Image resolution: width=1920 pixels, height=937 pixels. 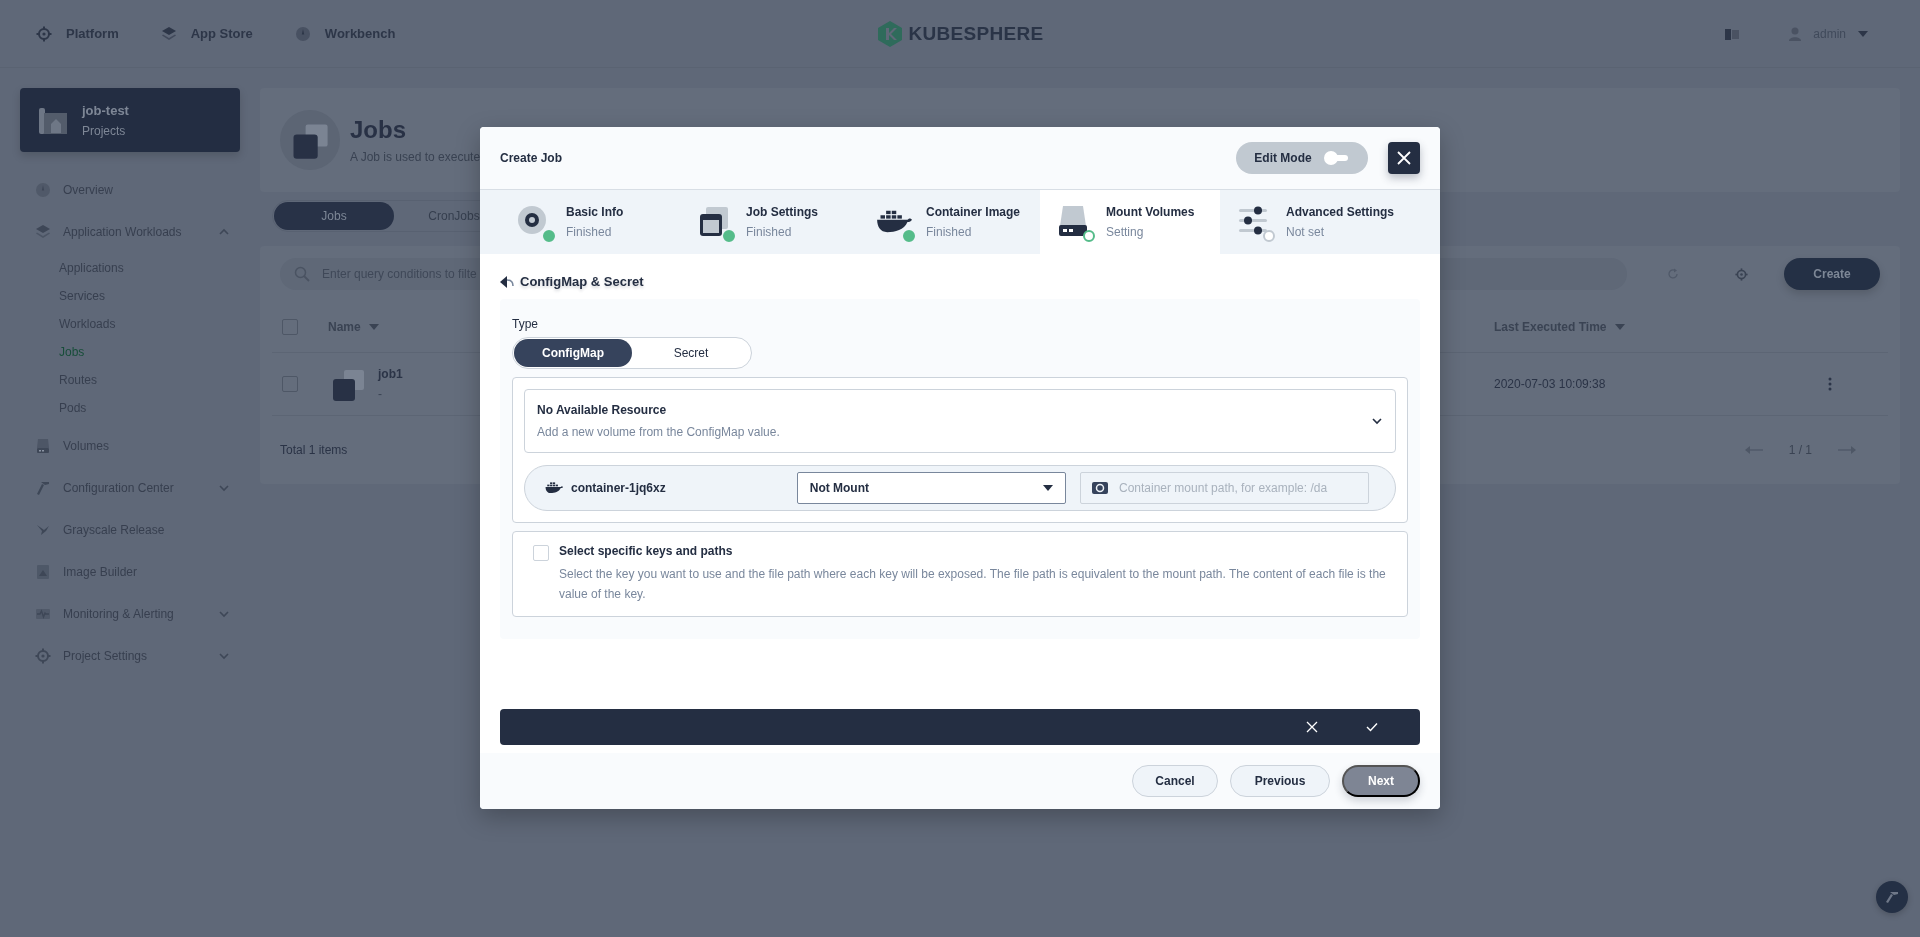 What do you see at coordinates (390, 374) in the screenshot?
I see `job-name: job1` at bounding box center [390, 374].